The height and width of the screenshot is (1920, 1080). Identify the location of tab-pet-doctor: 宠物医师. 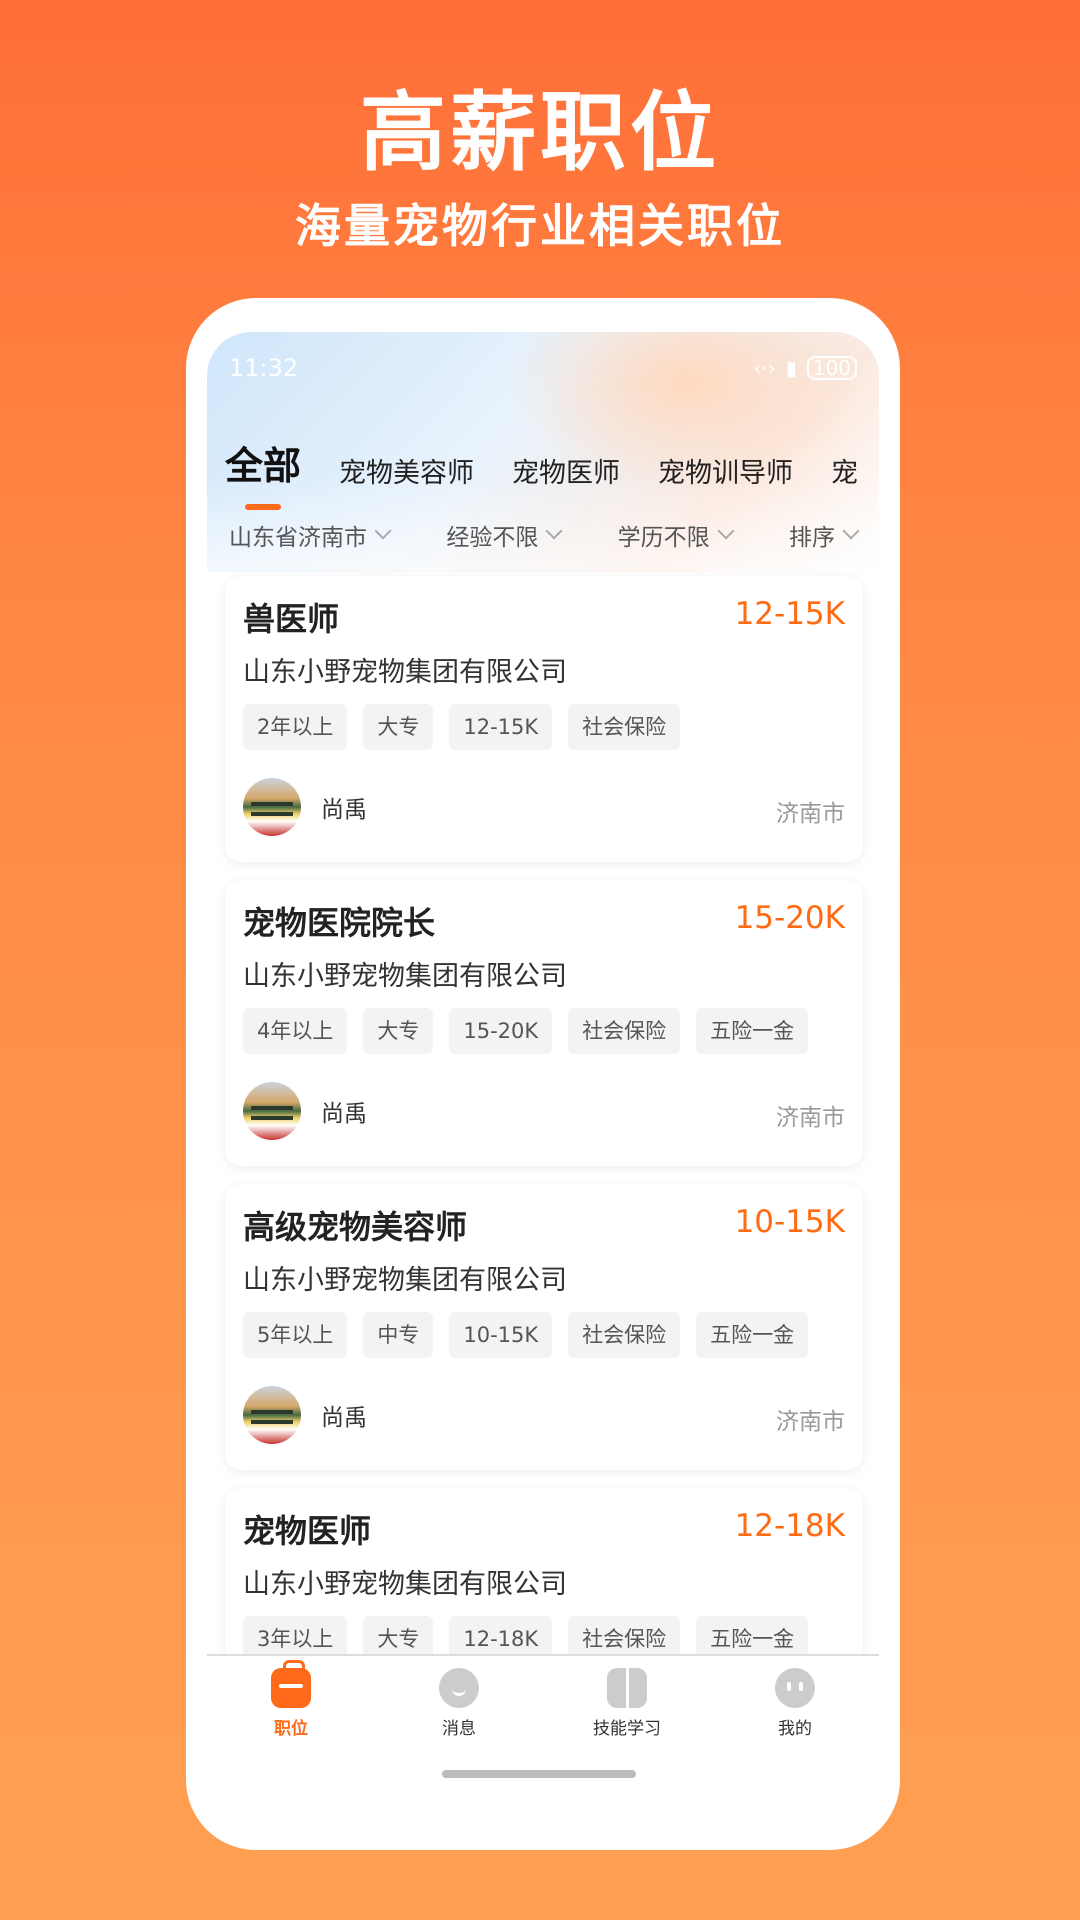
(566, 473).